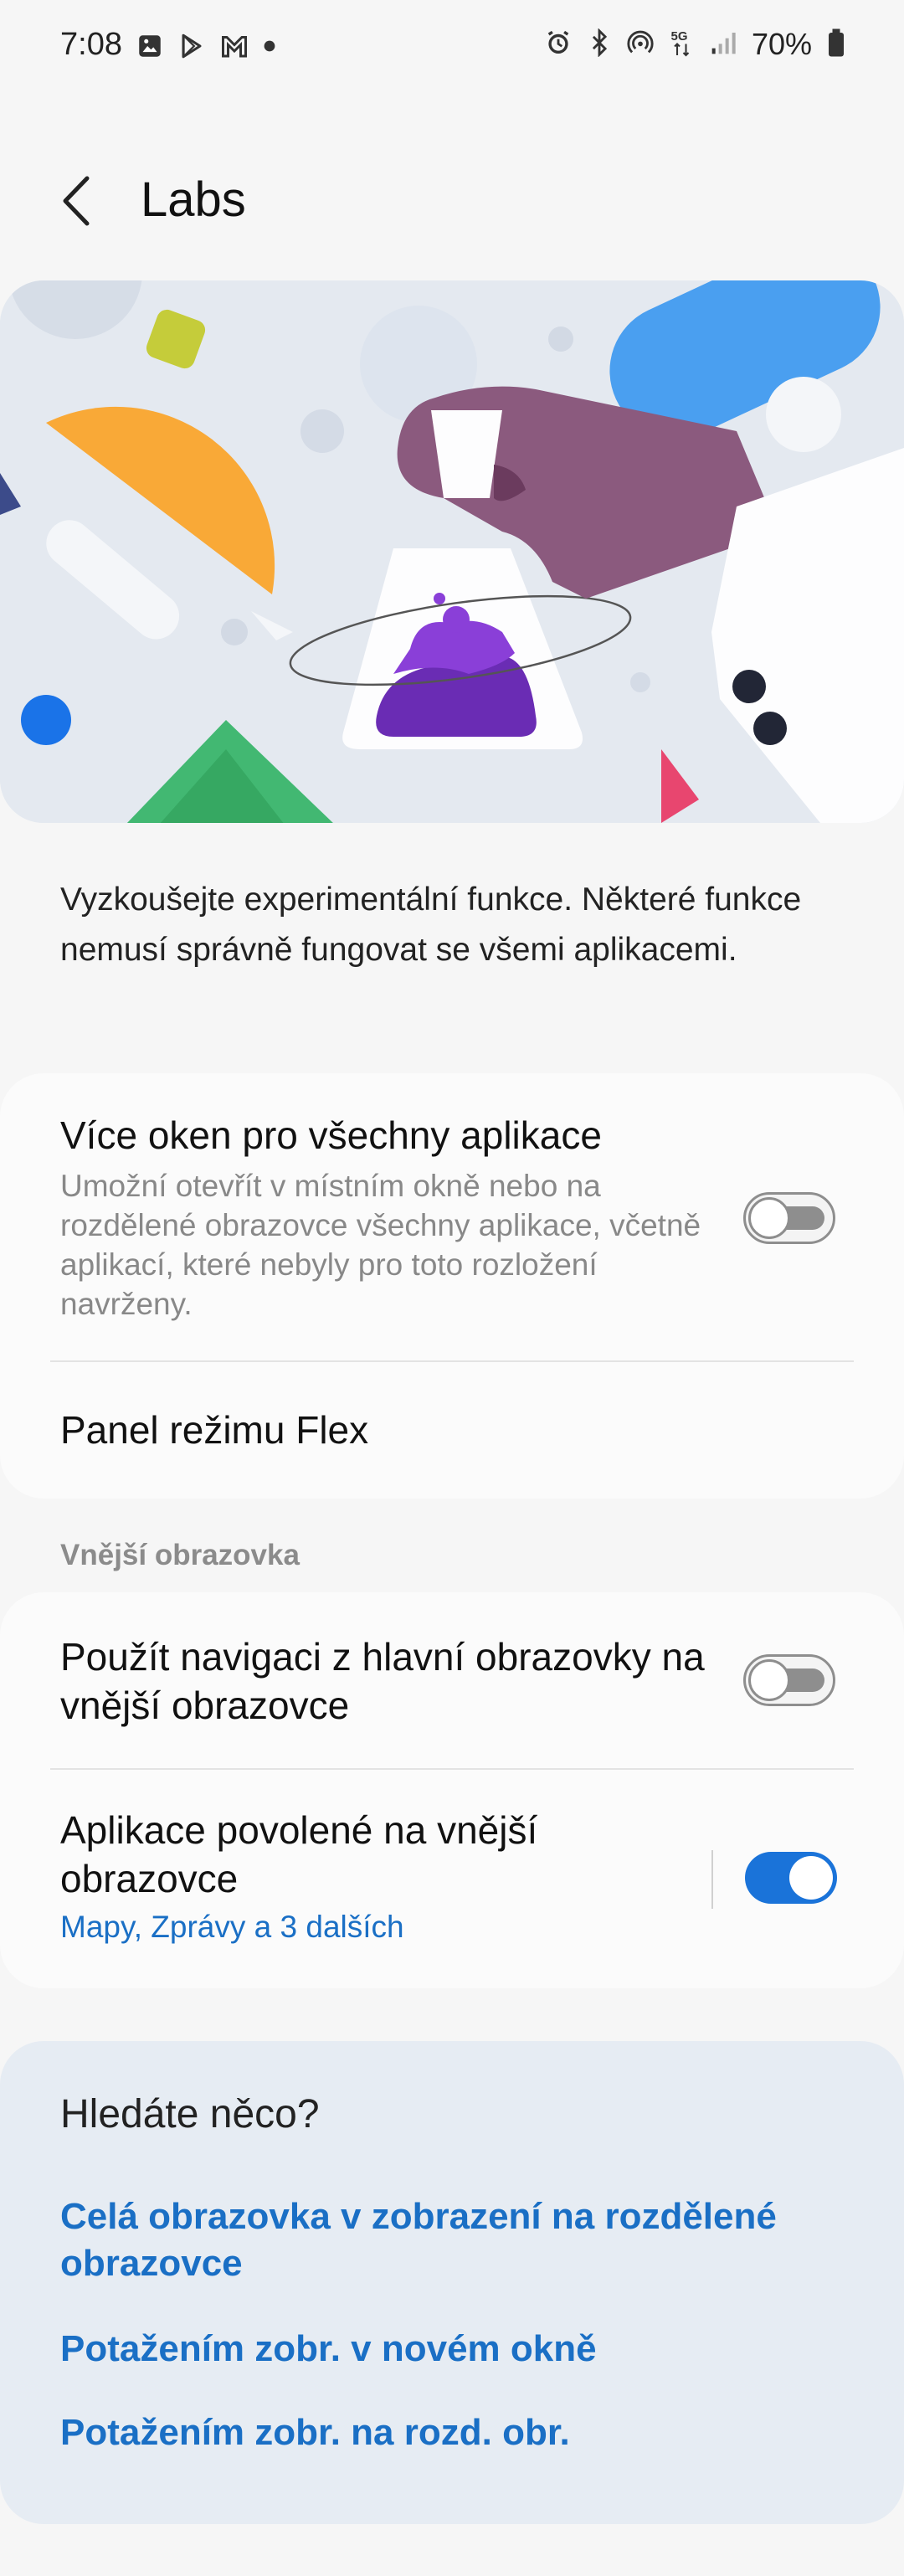  What do you see at coordinates (150, 48) in the screenshot?
I see `gallery-icon` at bounding box center [150, 48].